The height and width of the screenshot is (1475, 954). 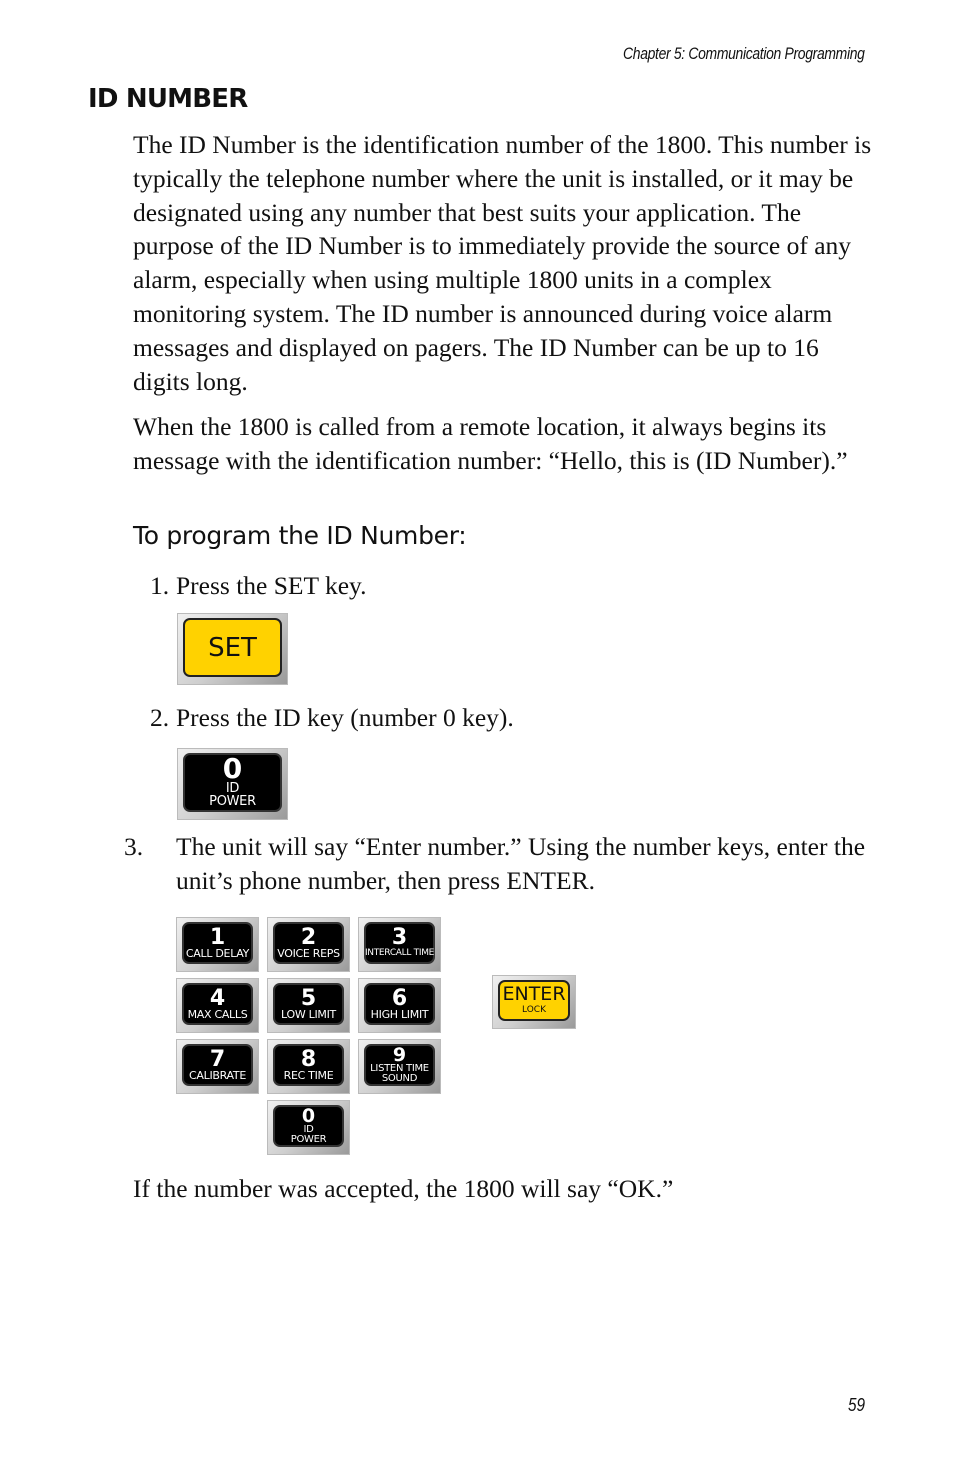 I want to click on step-text: Press the ID key (number 0 key)., so click(x=345, y=717).